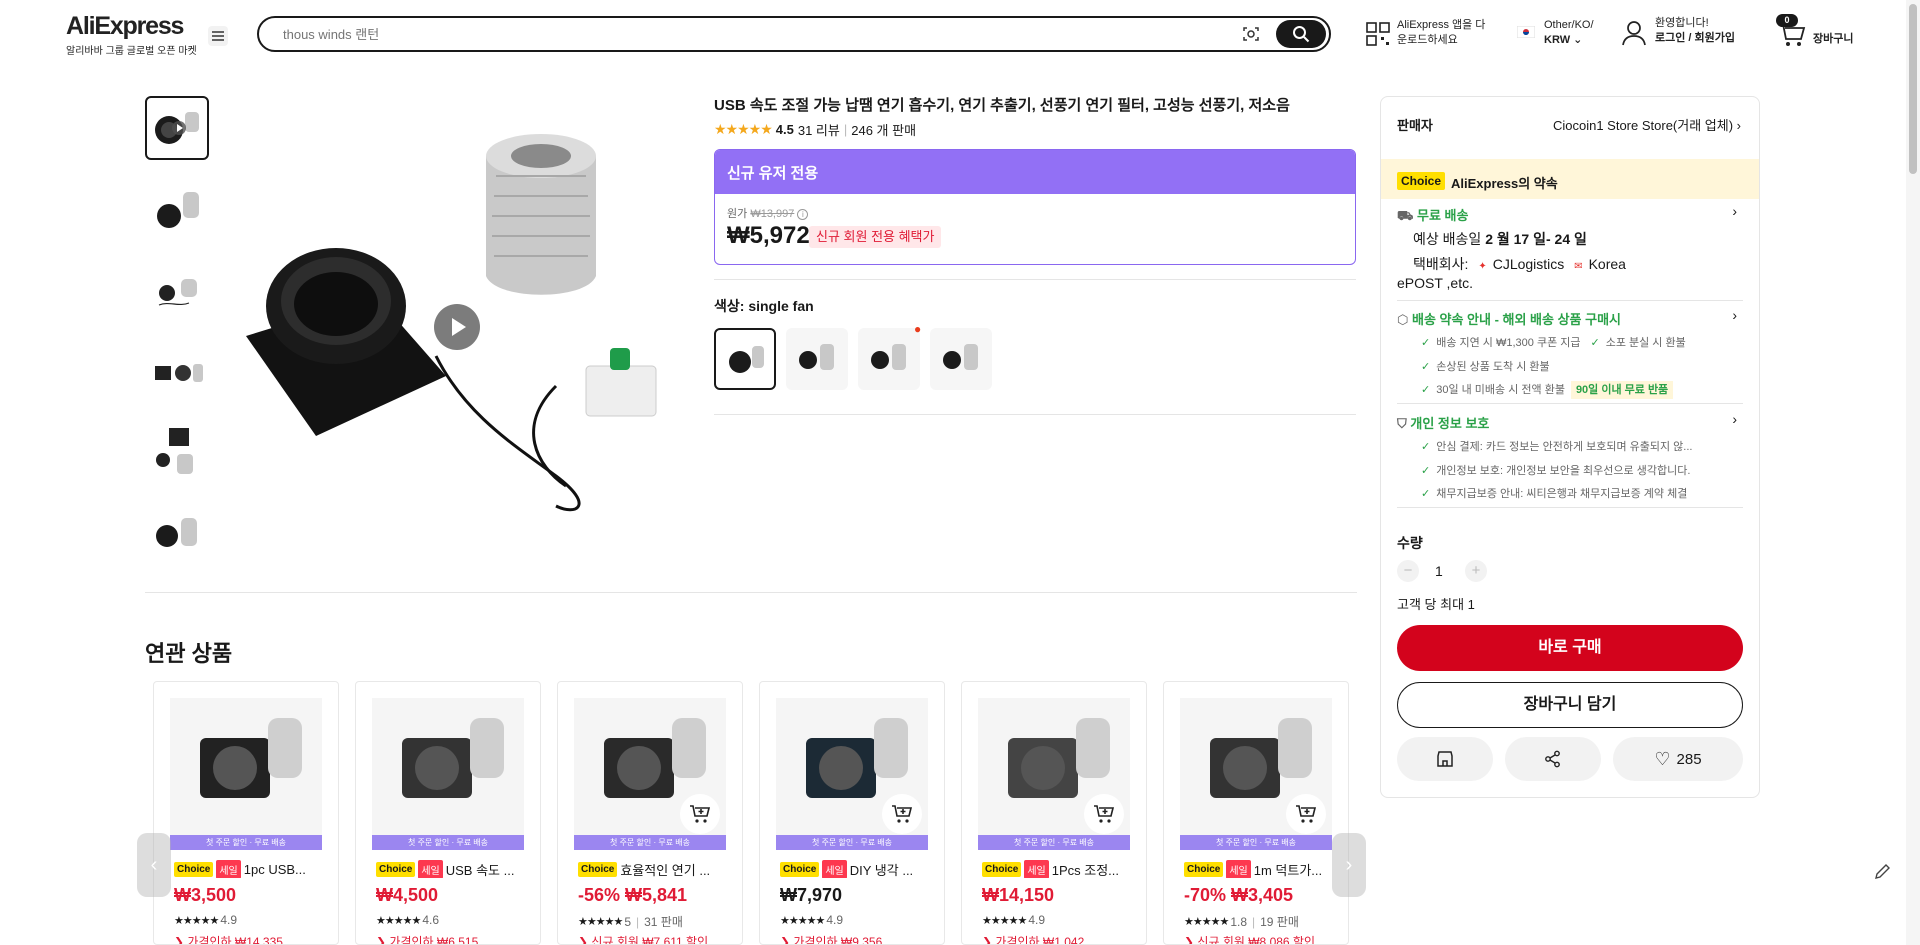 This screenshot has width=1920, height=945. What do you see at coordinates (1570, 705) in the screenshot?
I see `add-to-cart-button: 장바구니 담기` at bounding box center [1570, 705].